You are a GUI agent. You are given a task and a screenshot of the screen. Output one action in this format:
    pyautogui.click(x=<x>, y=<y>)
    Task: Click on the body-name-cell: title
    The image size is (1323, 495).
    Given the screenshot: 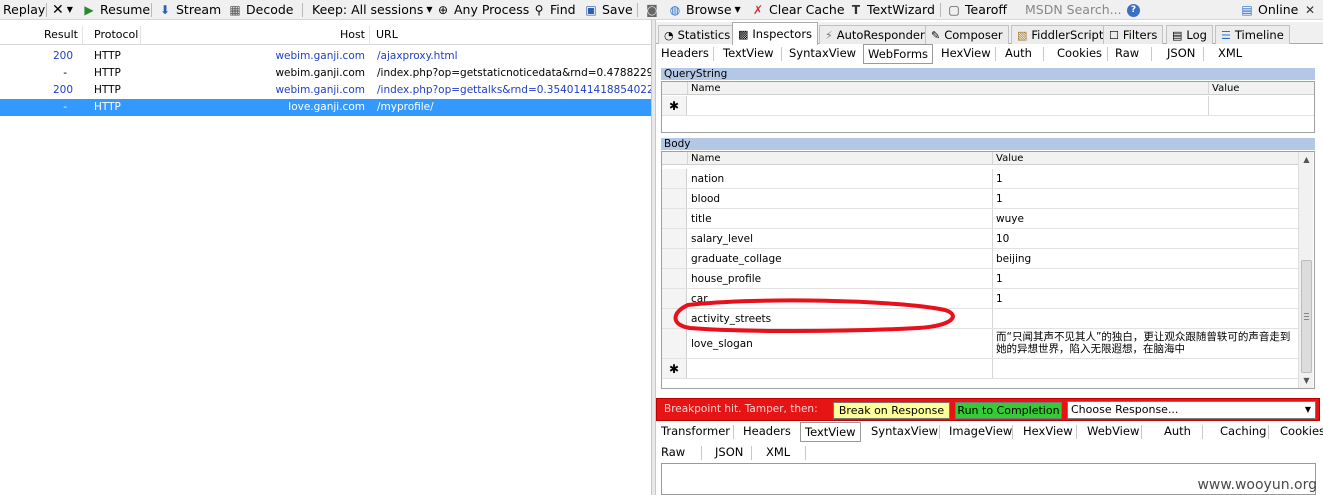 What is the action you would take?
    pyautogui.click(x=840, y=218)
    